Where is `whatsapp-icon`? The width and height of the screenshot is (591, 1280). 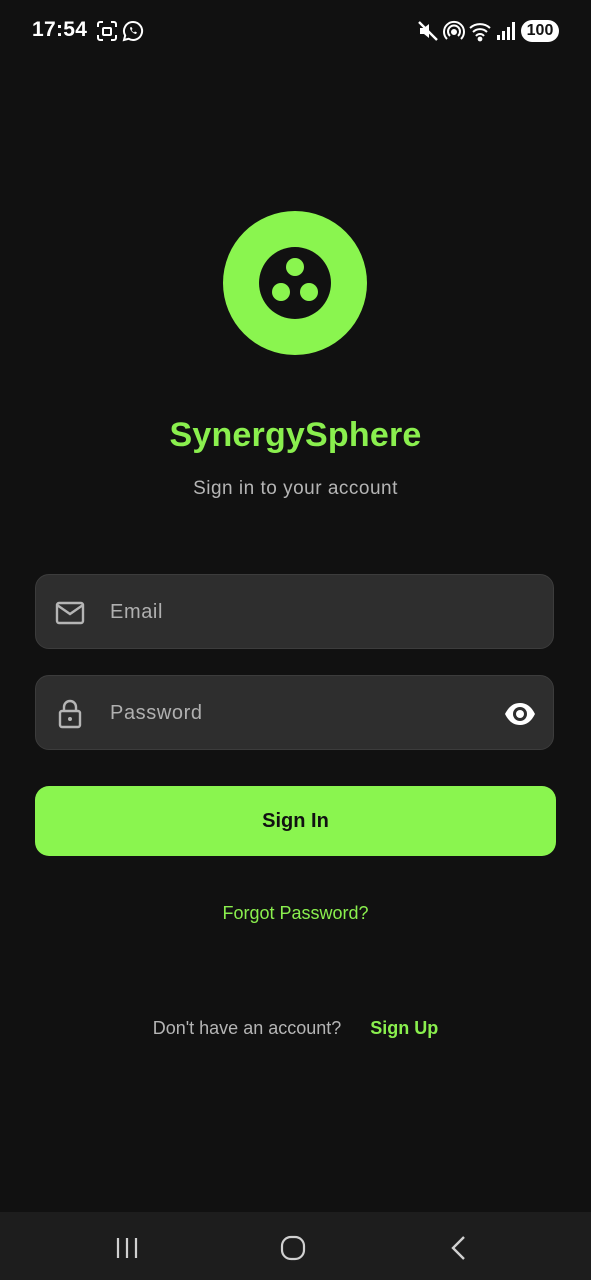
whatsapp-icon is located at coordinates (133, 31).